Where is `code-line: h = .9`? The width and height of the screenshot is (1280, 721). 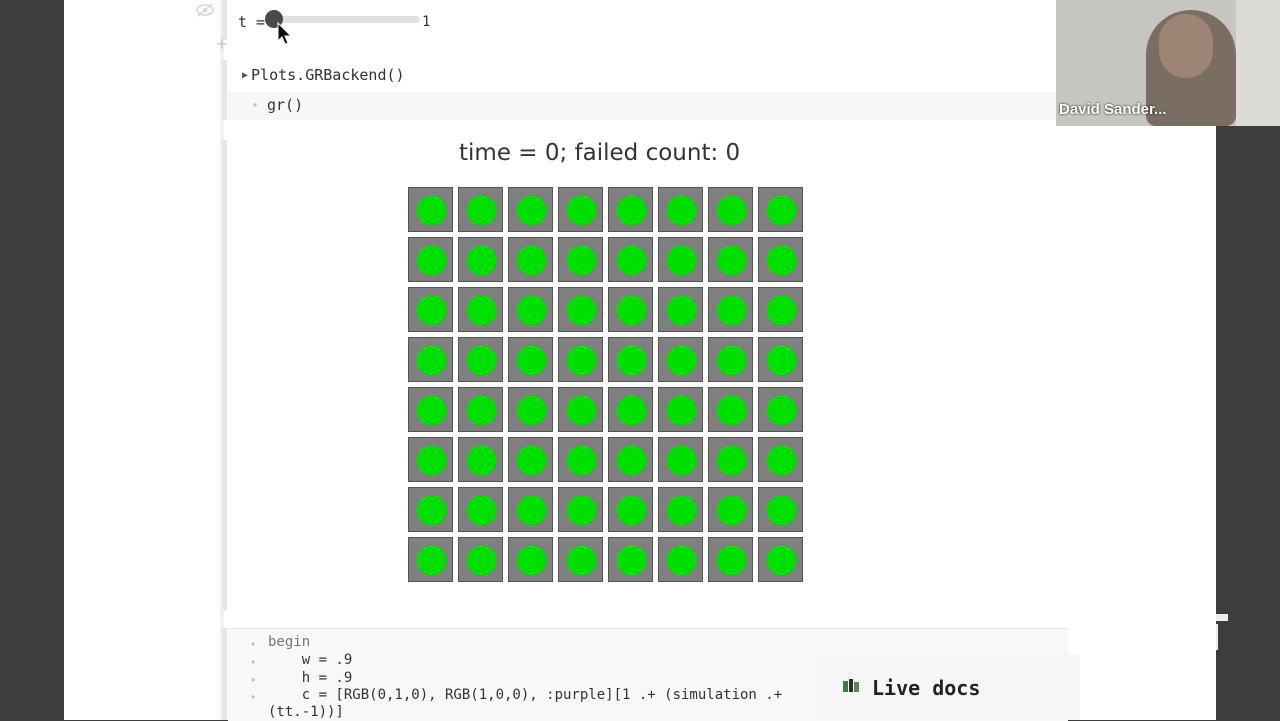 code-line: h = .9 is located at coordinates (310, 678).